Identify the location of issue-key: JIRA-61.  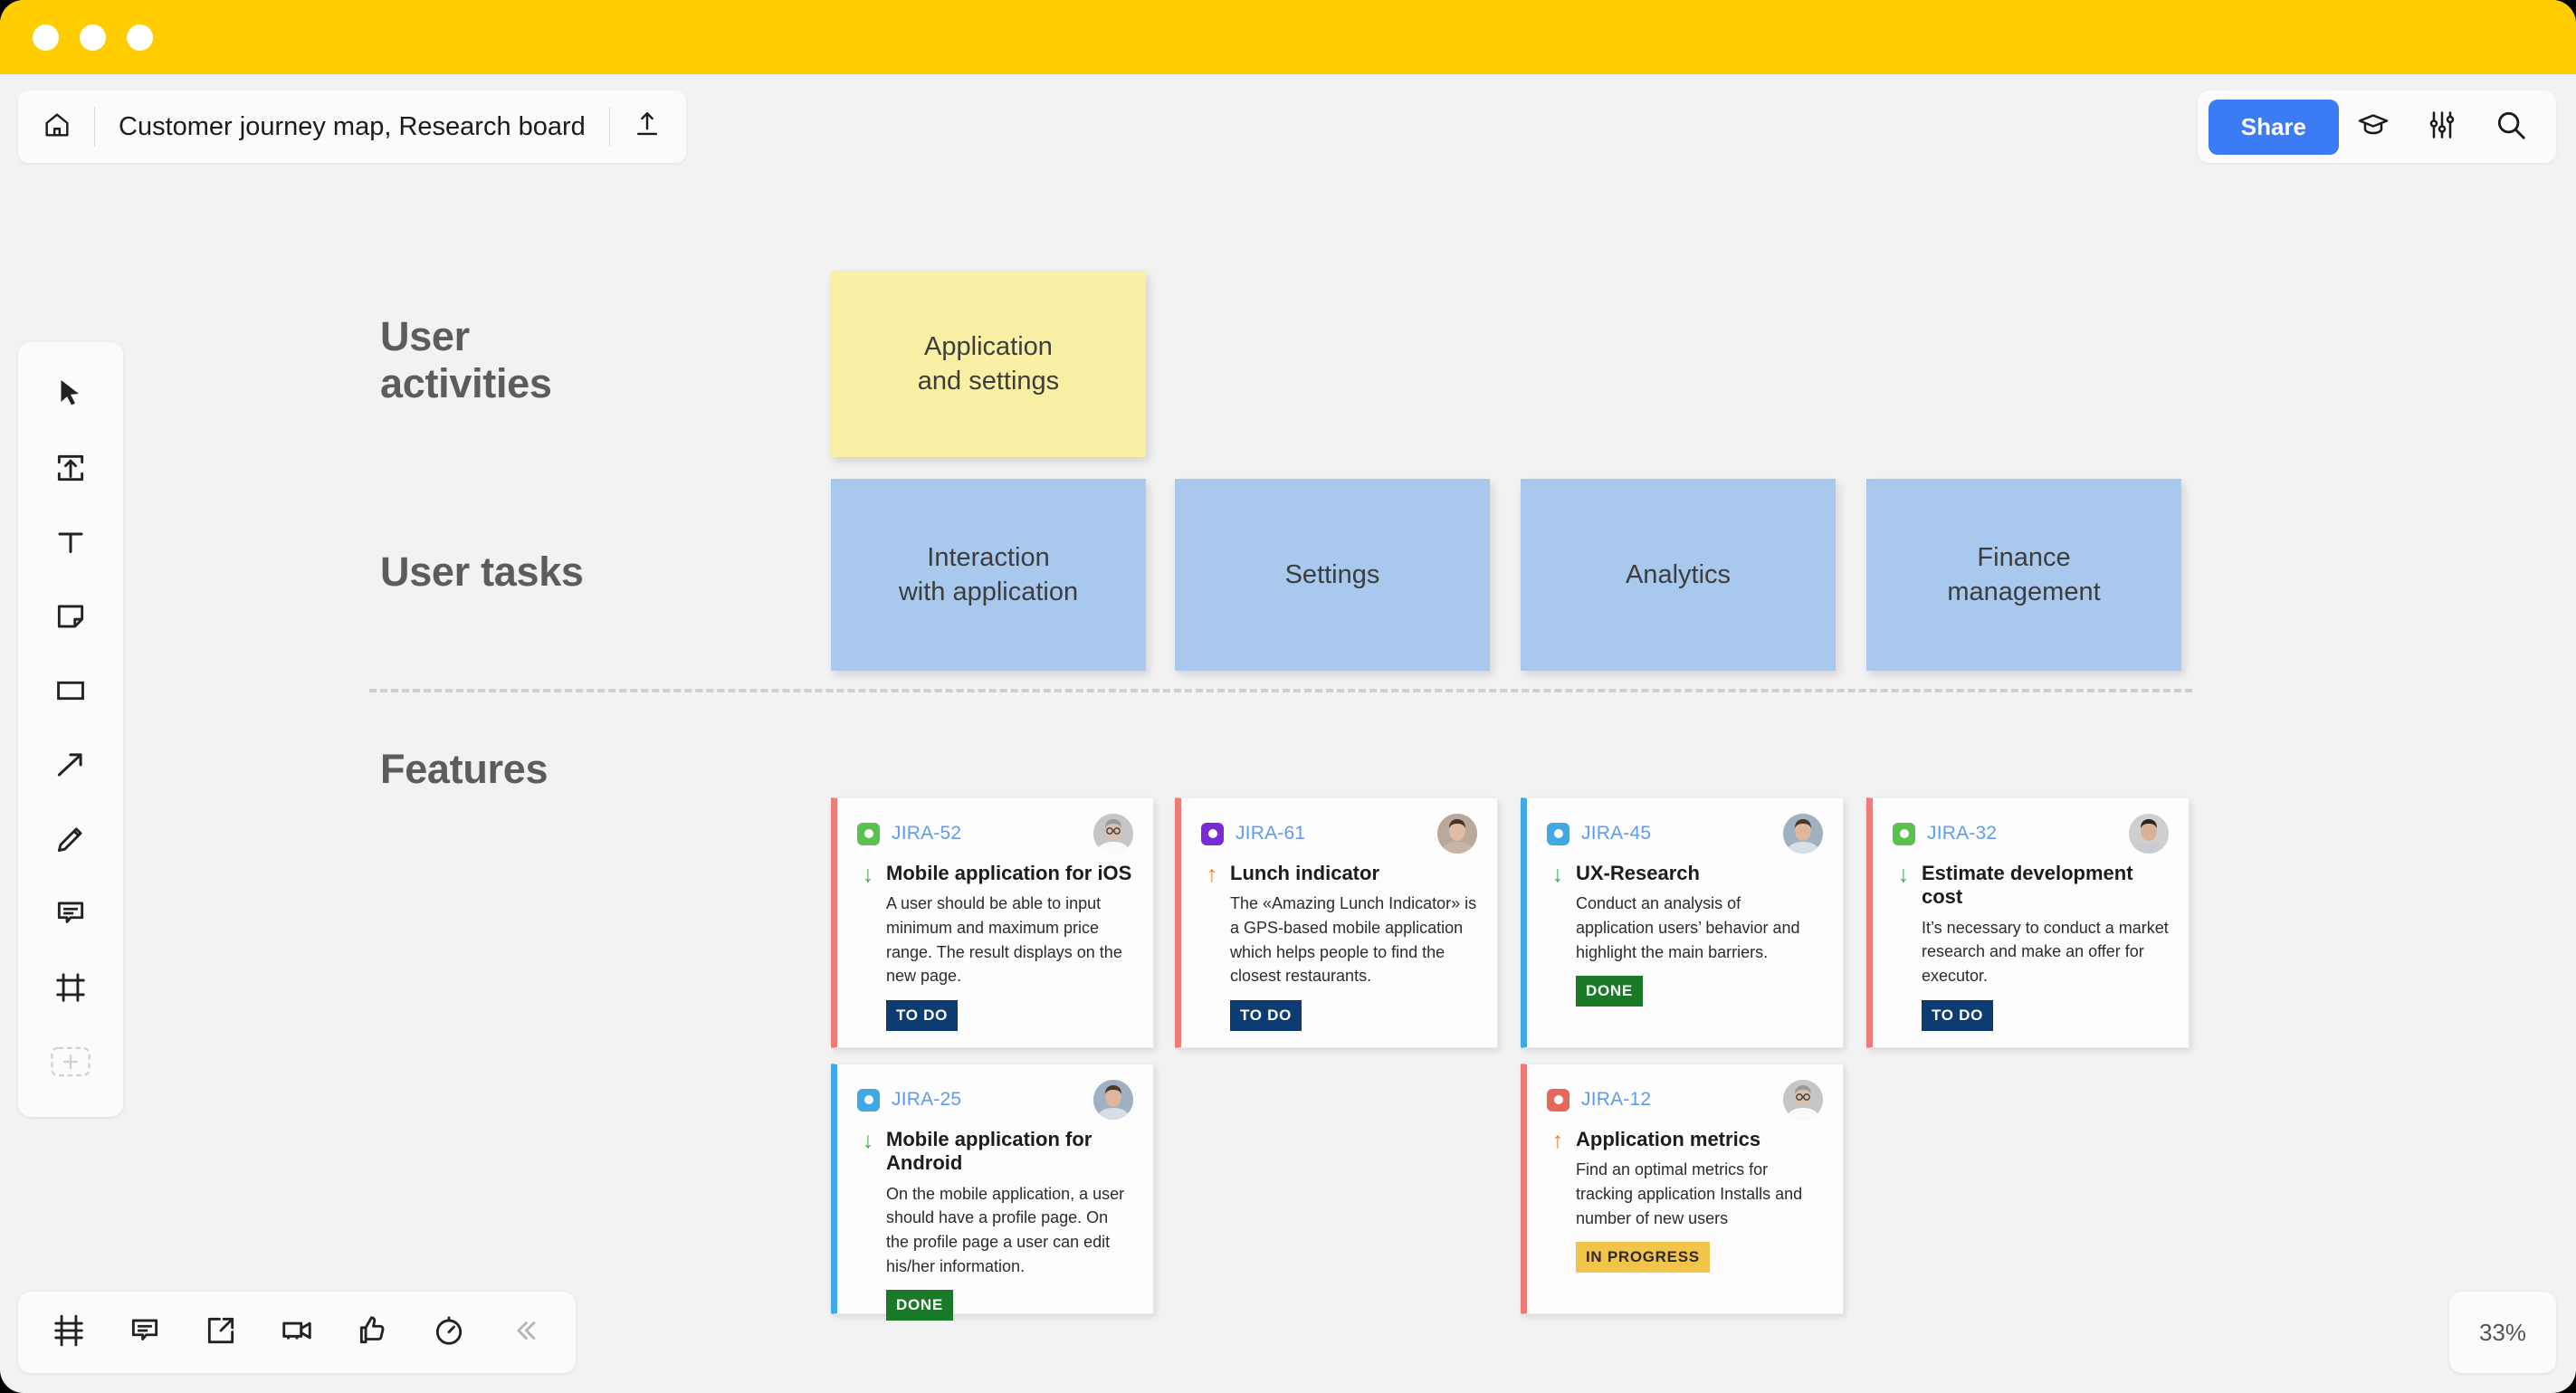
(1270, 833).